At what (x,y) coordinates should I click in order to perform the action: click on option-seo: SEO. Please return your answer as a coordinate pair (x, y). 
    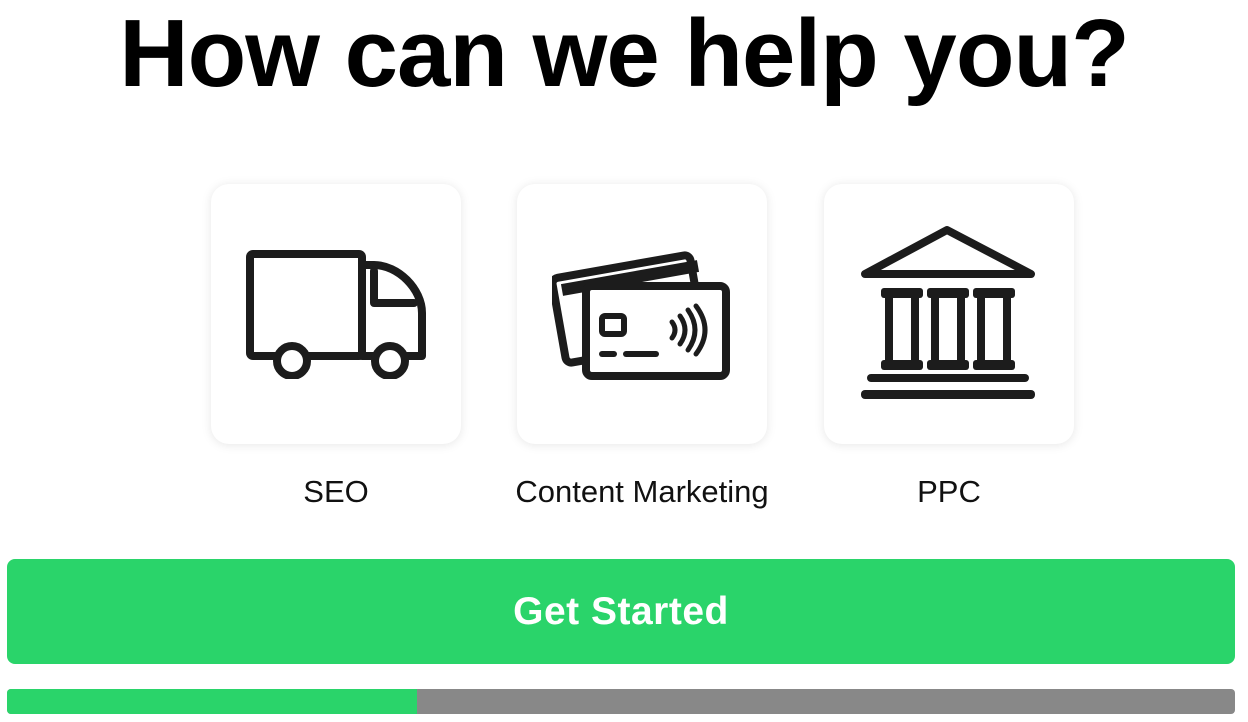
    Looking at the image, I should click on (336, 346).